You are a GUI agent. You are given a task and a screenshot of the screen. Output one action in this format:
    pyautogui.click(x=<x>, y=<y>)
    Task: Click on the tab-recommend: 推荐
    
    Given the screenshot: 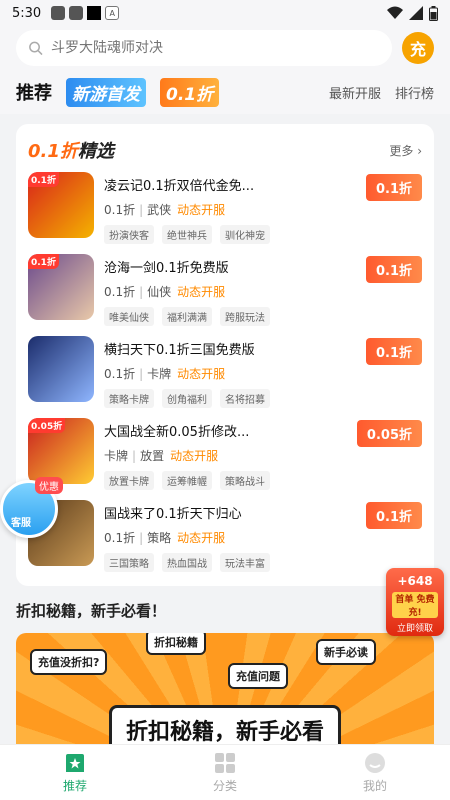 What is the action you would take?
    pyautogui.click(x=34, y=92)
    